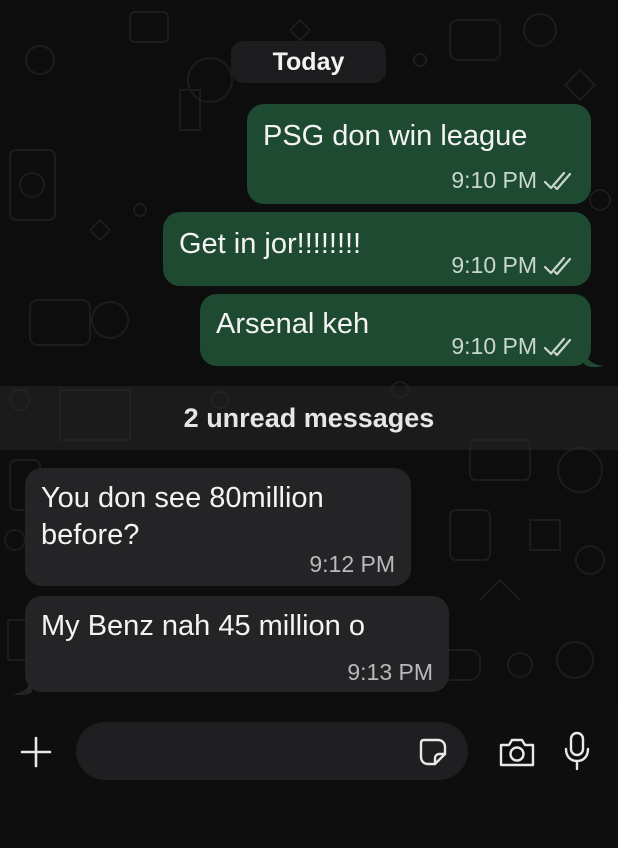 Image resolution: width=618 pixels, height=848 pixels. Describe the element at coordinates (90, 535) in the screenshot. I see `message-text-line2: before?` at that location.